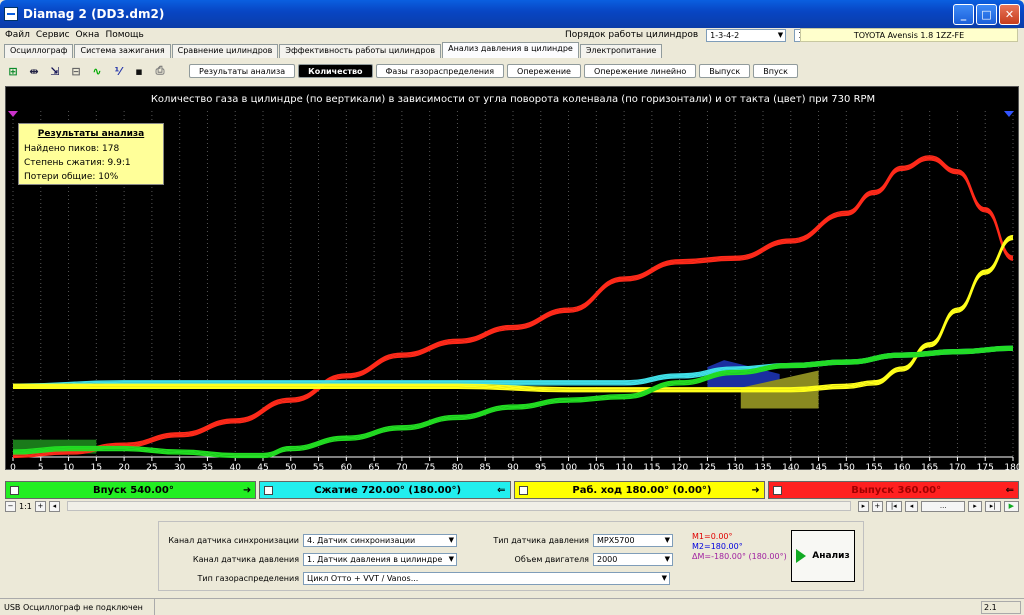  Describe the element at coordinates (13, 114) in the screenshot. I see `marker-m1-icon` at that location.